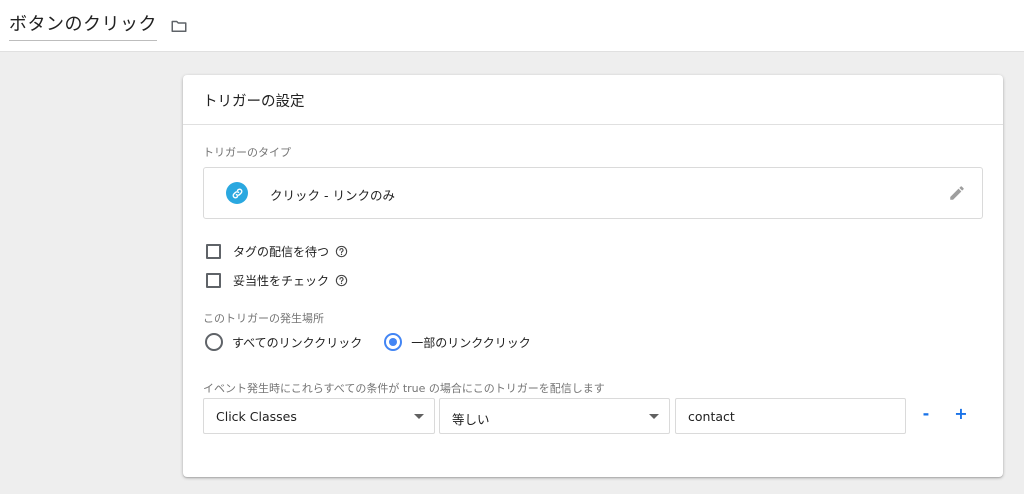 The image size is (1024, 494). I want to click on check-validation-checkbox, so click(213, 280).